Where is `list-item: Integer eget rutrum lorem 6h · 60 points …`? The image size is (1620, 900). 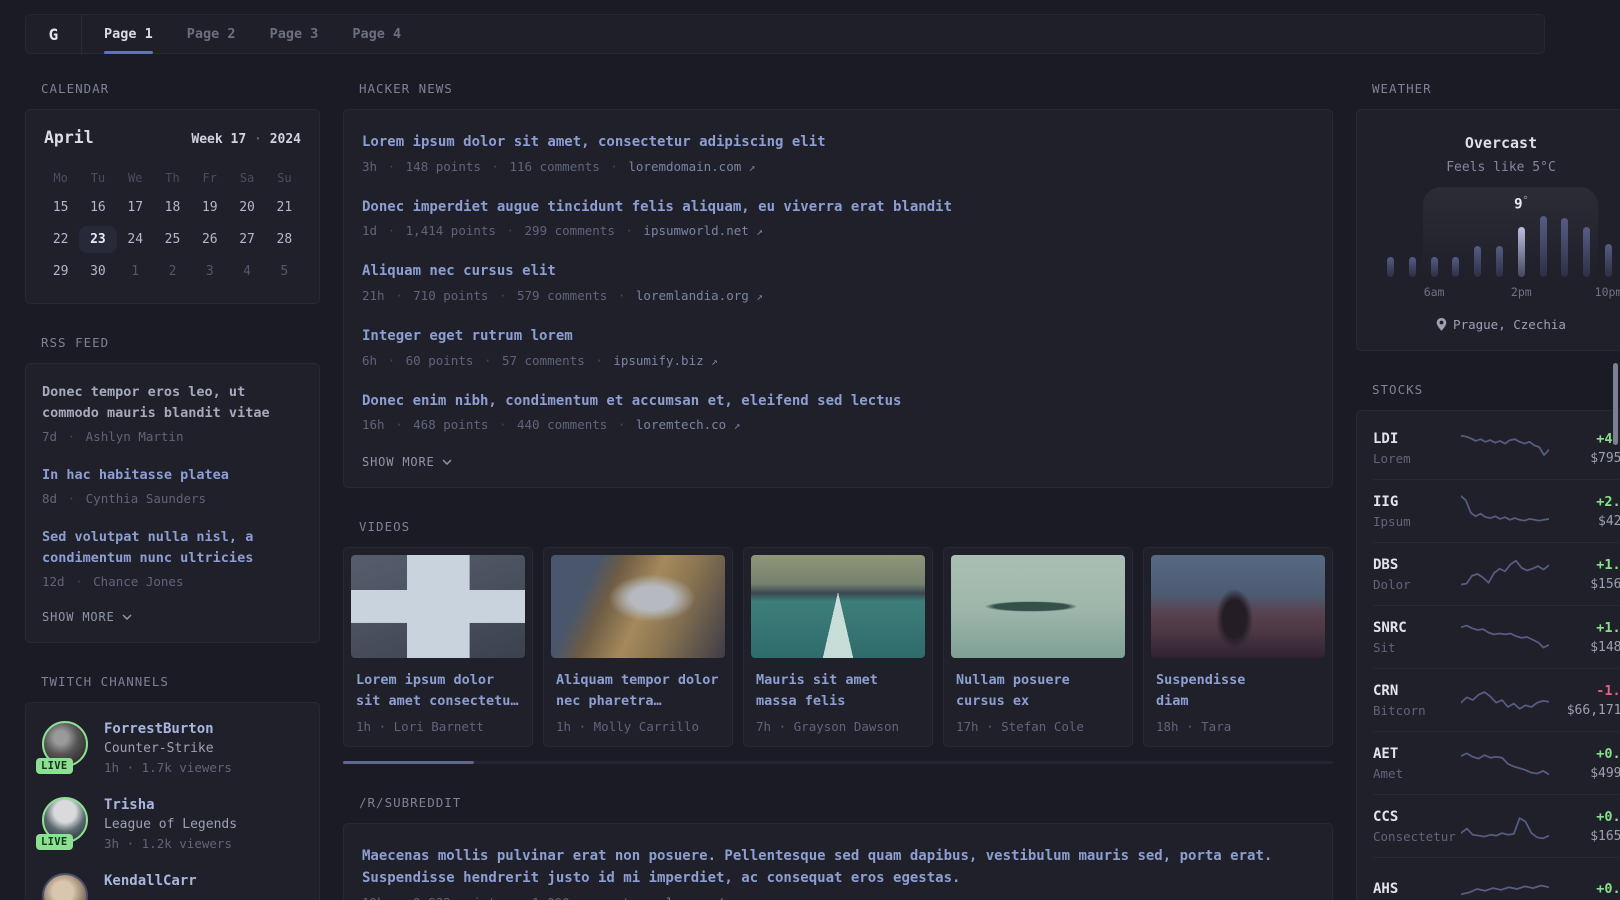 list-item: Integer eget rutrum lorem 6h · 60 points … is located at coordinates (838, 347).